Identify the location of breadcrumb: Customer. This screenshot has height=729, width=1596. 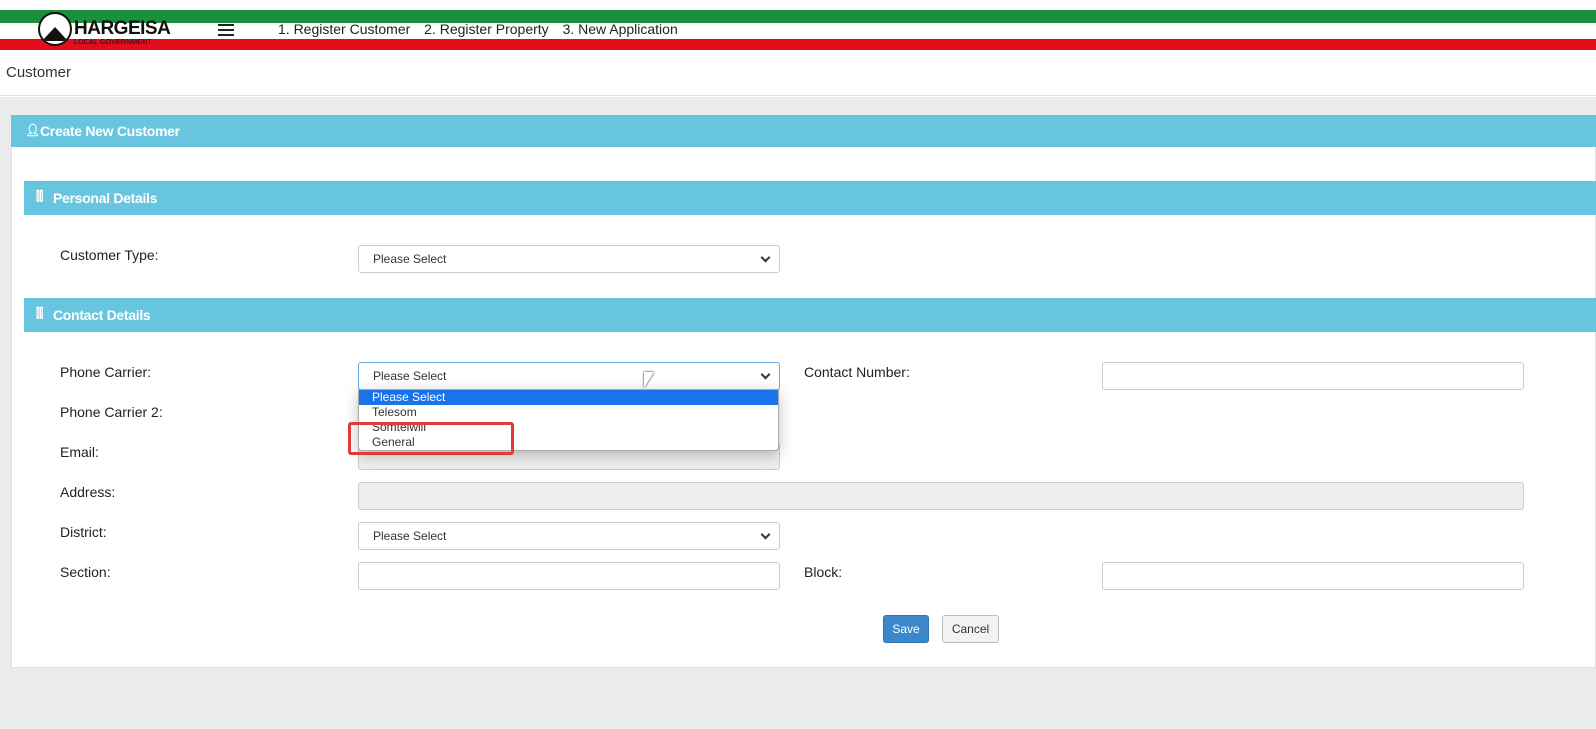
(798, 74).